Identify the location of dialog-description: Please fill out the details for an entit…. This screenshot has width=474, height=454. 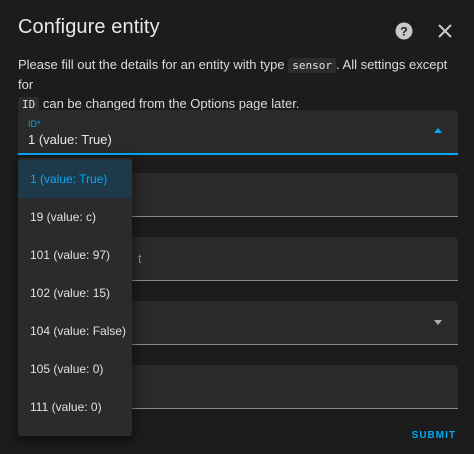
(238, 84).